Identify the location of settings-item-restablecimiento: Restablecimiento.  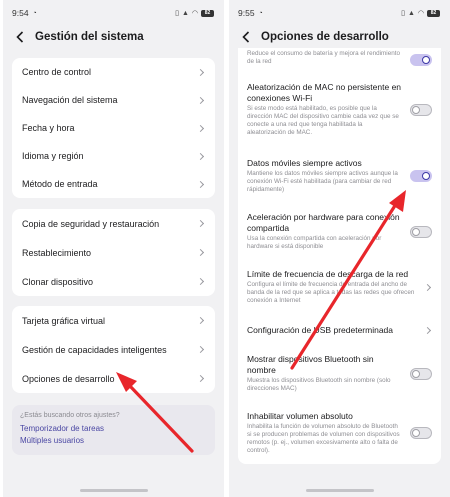
(113, 252).